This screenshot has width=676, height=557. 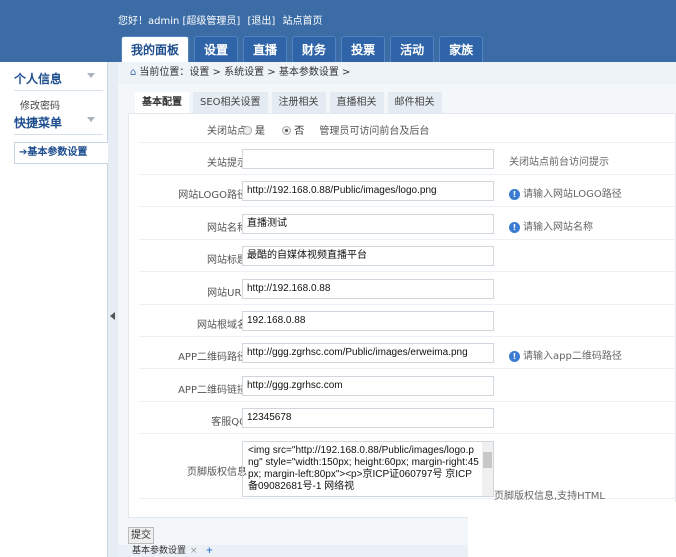 What do you see at coordinates (227, 163) in the screenshot?
I see `field-label: 关站提示` at bounding box center [227, 163].